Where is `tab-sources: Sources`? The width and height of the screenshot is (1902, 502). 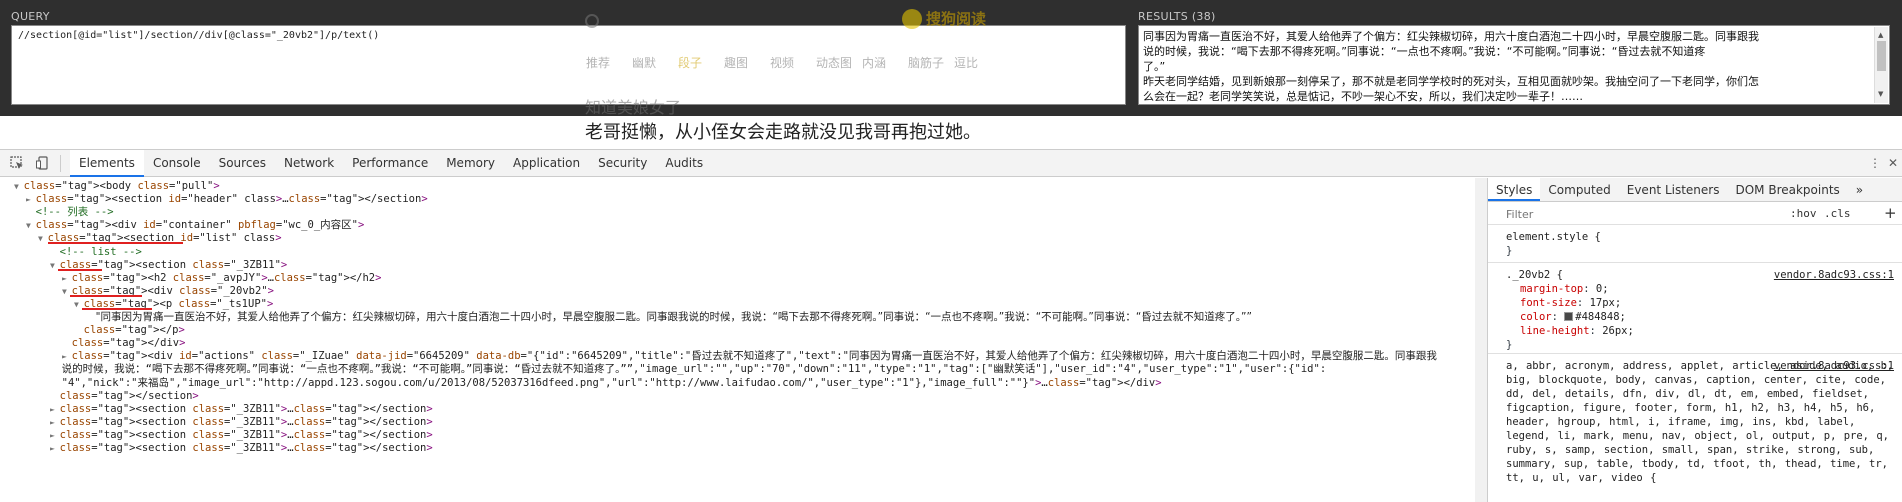 tab-sources: Sources is located at coordinates (242, 163).